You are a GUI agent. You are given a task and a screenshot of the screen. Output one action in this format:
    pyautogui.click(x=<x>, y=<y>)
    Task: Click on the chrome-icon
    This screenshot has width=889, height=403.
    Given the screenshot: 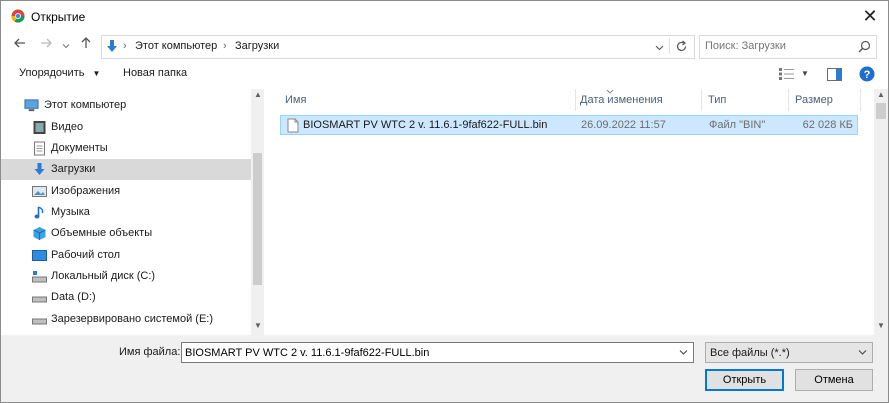 What is the action you would take?
    pyautogui.click(x=18, y=16)
    